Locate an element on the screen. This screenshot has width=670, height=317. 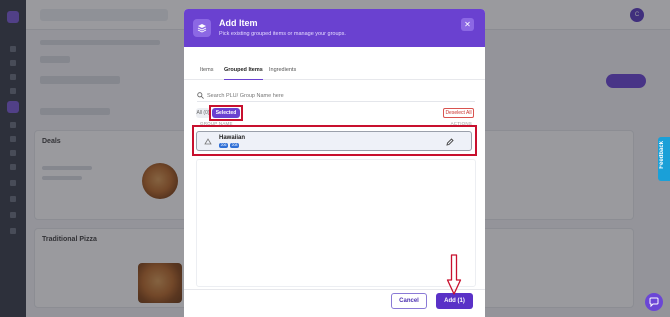
group-name: Hawaiian is located at coordinates (232, 138).